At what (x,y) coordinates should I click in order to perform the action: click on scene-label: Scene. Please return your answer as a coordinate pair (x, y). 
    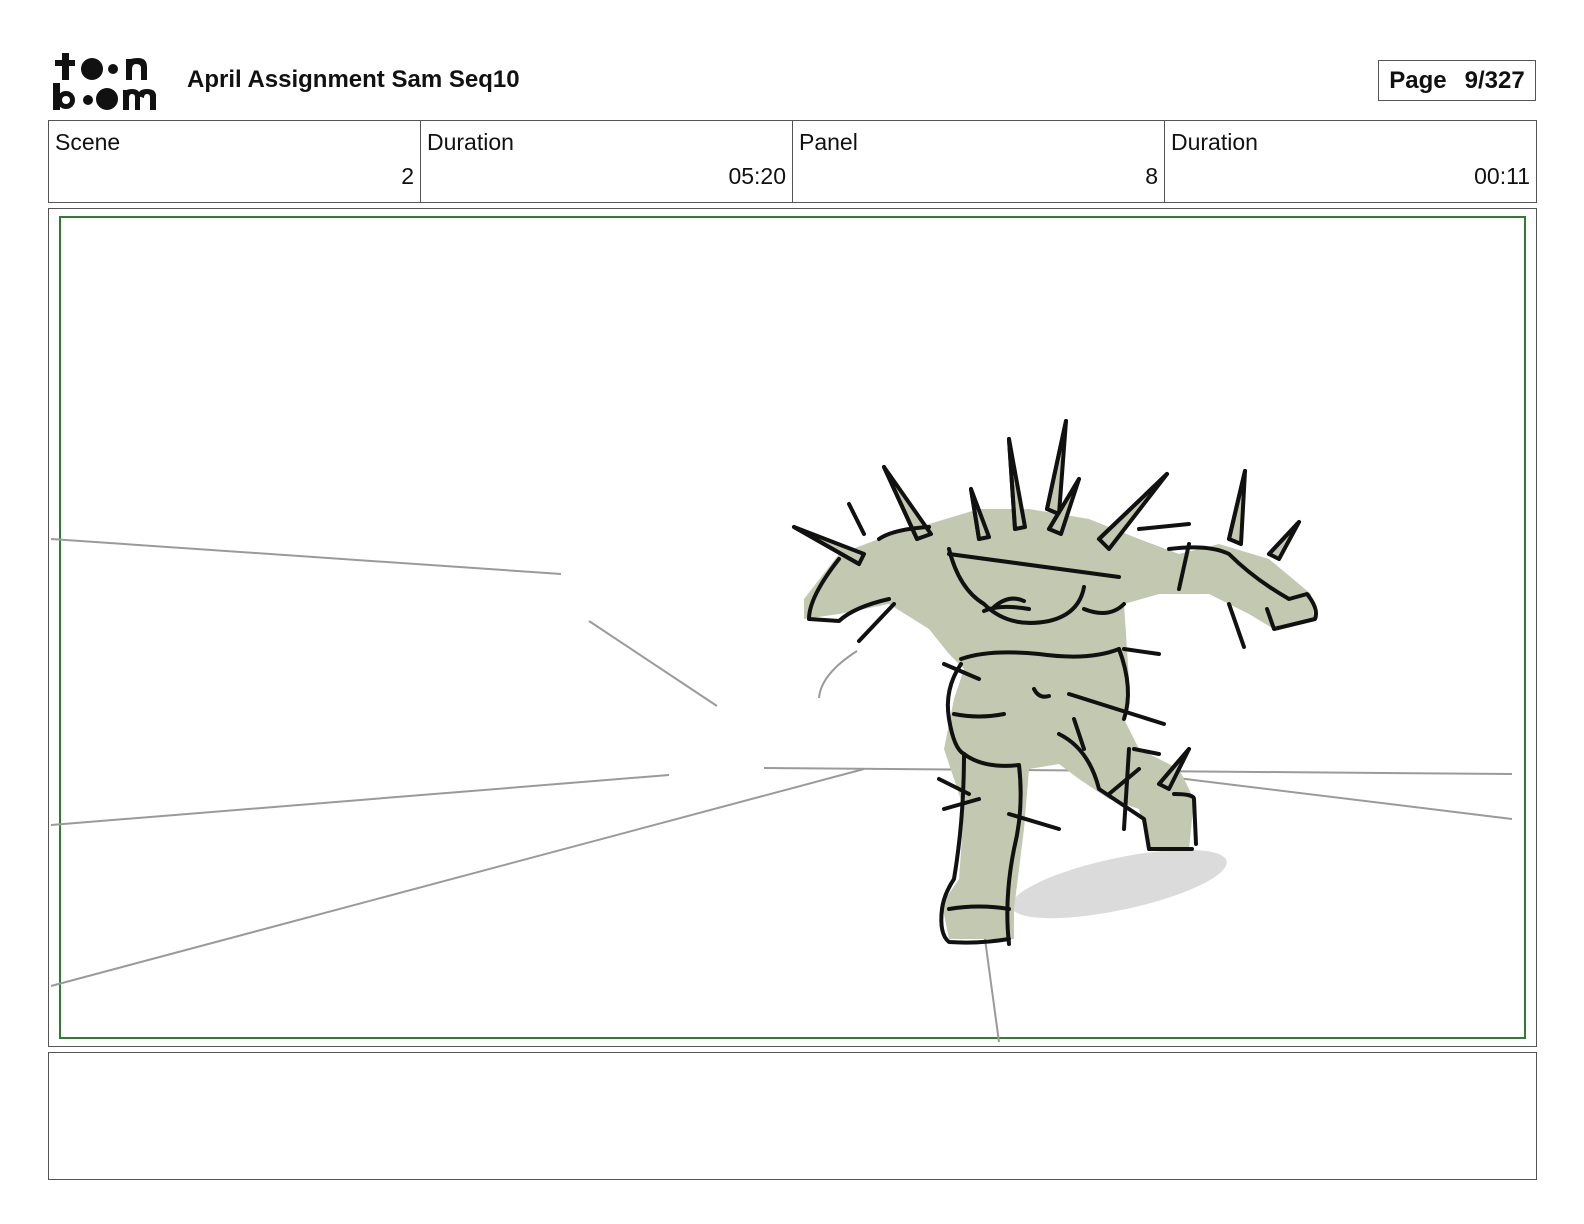
    Looking at the image, I should click on (88, 142).